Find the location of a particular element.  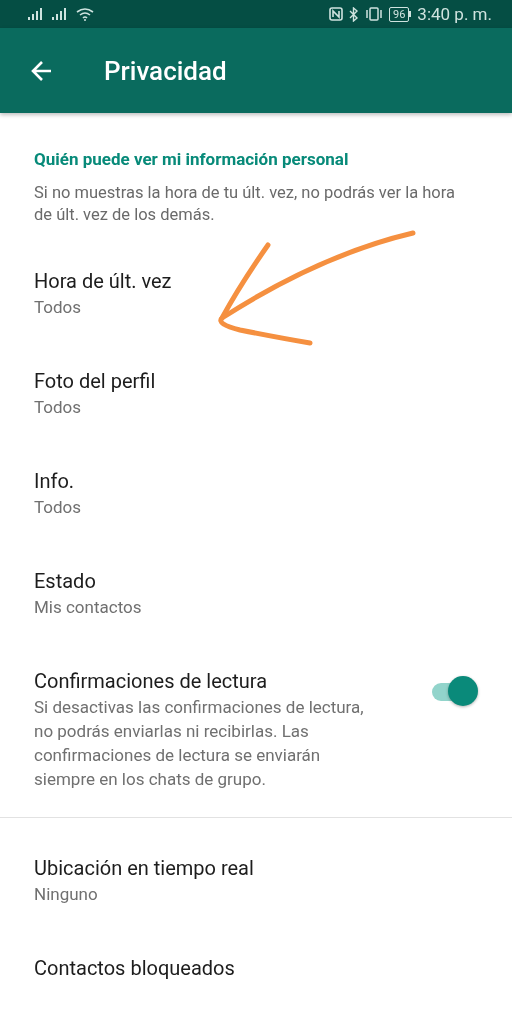

item-title: Estado is located at coordinates (65, 581).